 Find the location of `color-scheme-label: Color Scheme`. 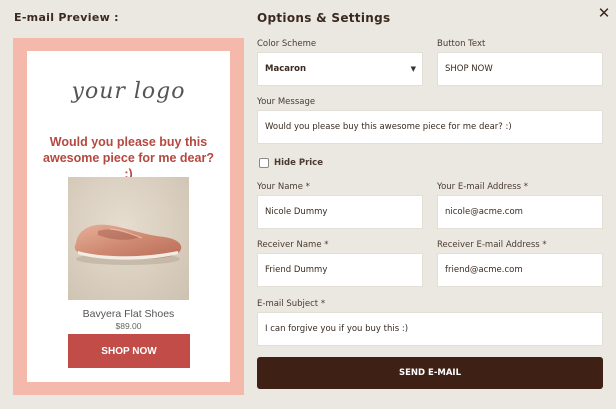

color-scheme-label: Color Scheme is located at coordinates (287, 44).